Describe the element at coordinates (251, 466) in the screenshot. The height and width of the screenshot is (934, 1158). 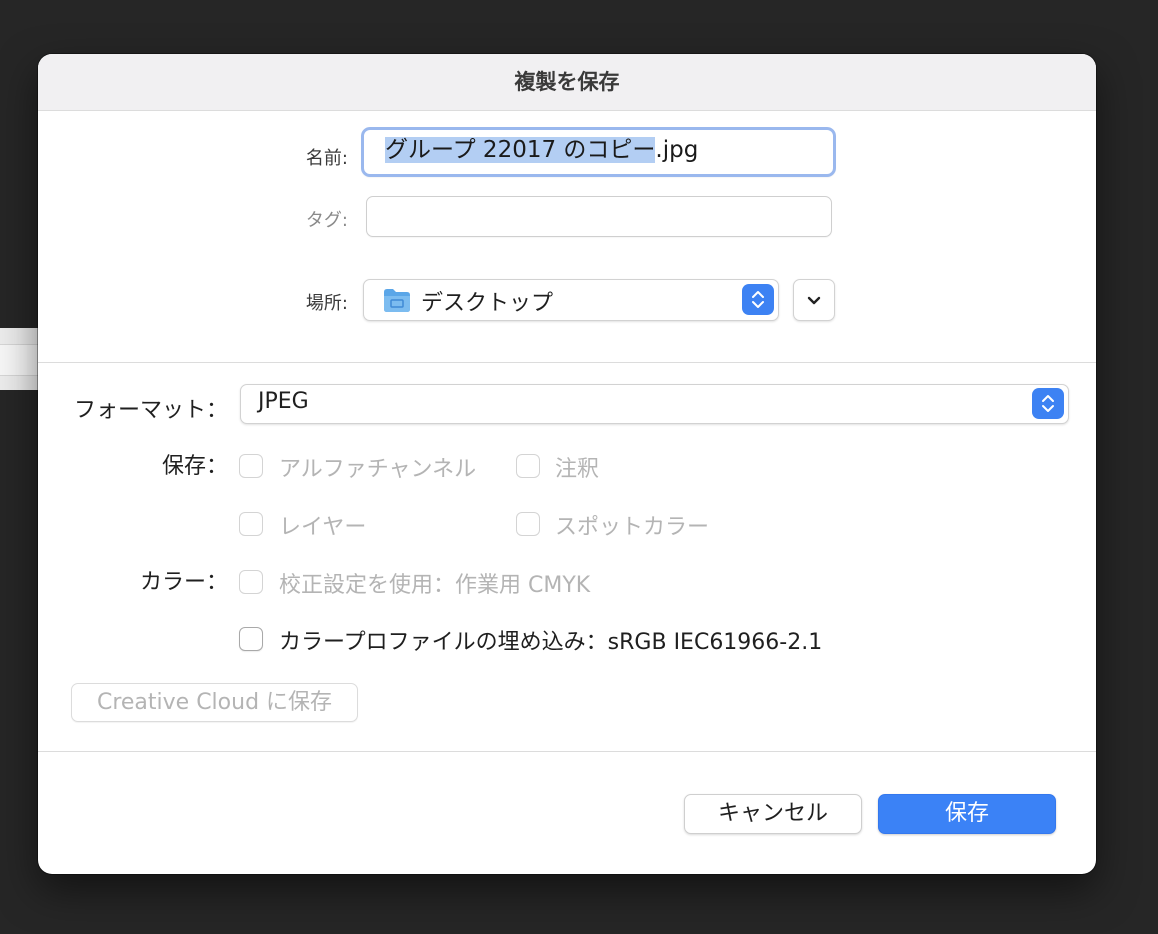
I see `alpha-channel-checkbox` at that location.